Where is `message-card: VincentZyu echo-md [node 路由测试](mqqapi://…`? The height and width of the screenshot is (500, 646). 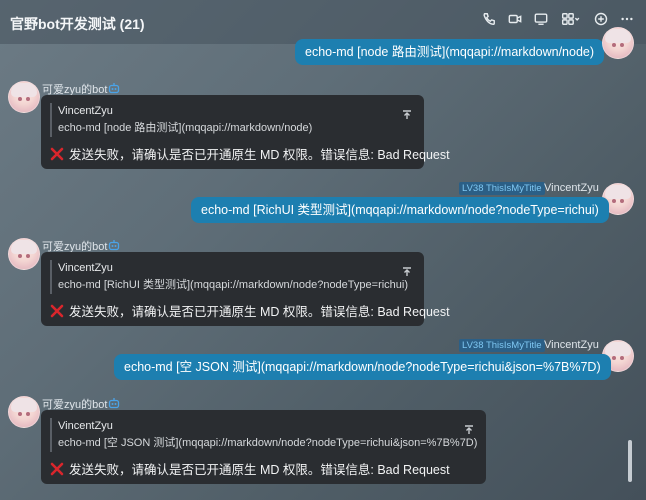
message-card: VincentZyu echo-md [node 路由测试](mqqapi://… is located at coordinates (245, 132).